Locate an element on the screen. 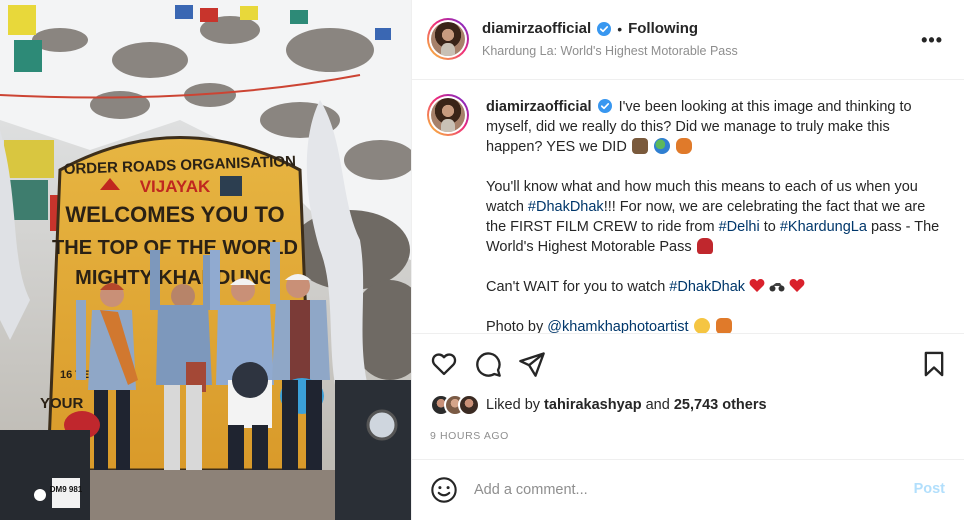  tiger-emoji-icon is located at coordinates (723, 325).